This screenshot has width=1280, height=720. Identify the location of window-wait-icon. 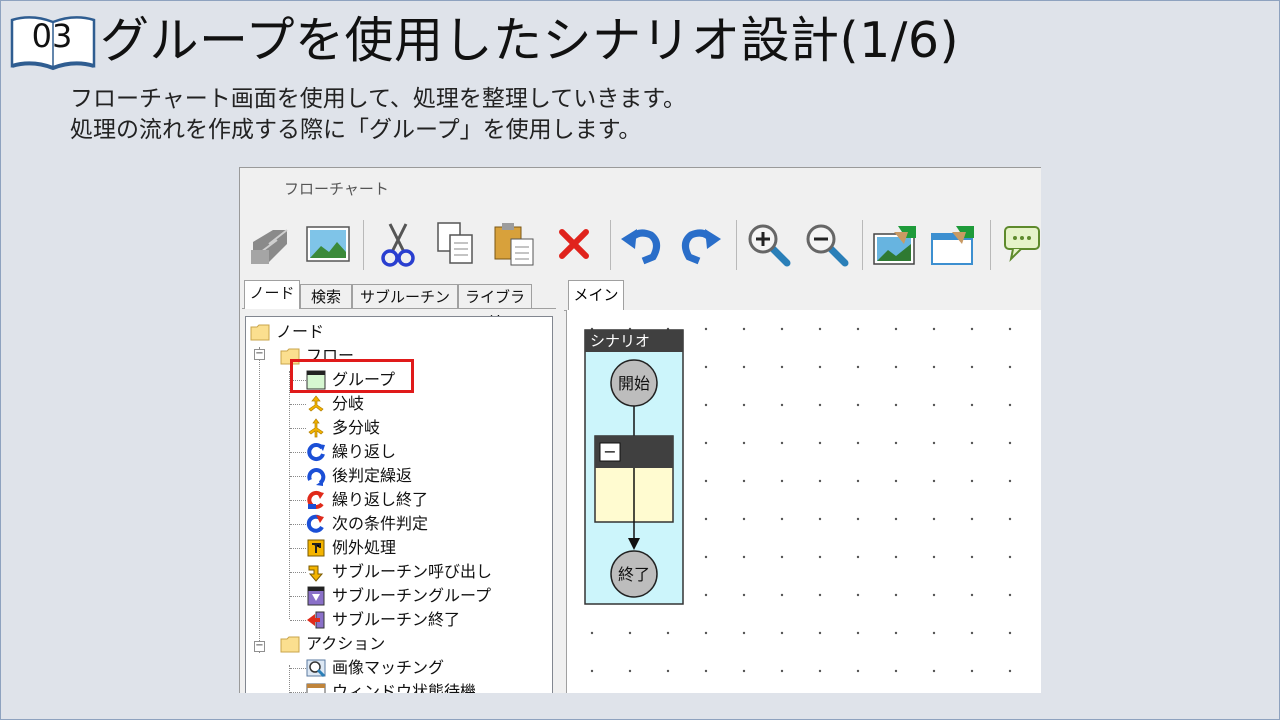
(316, 688).